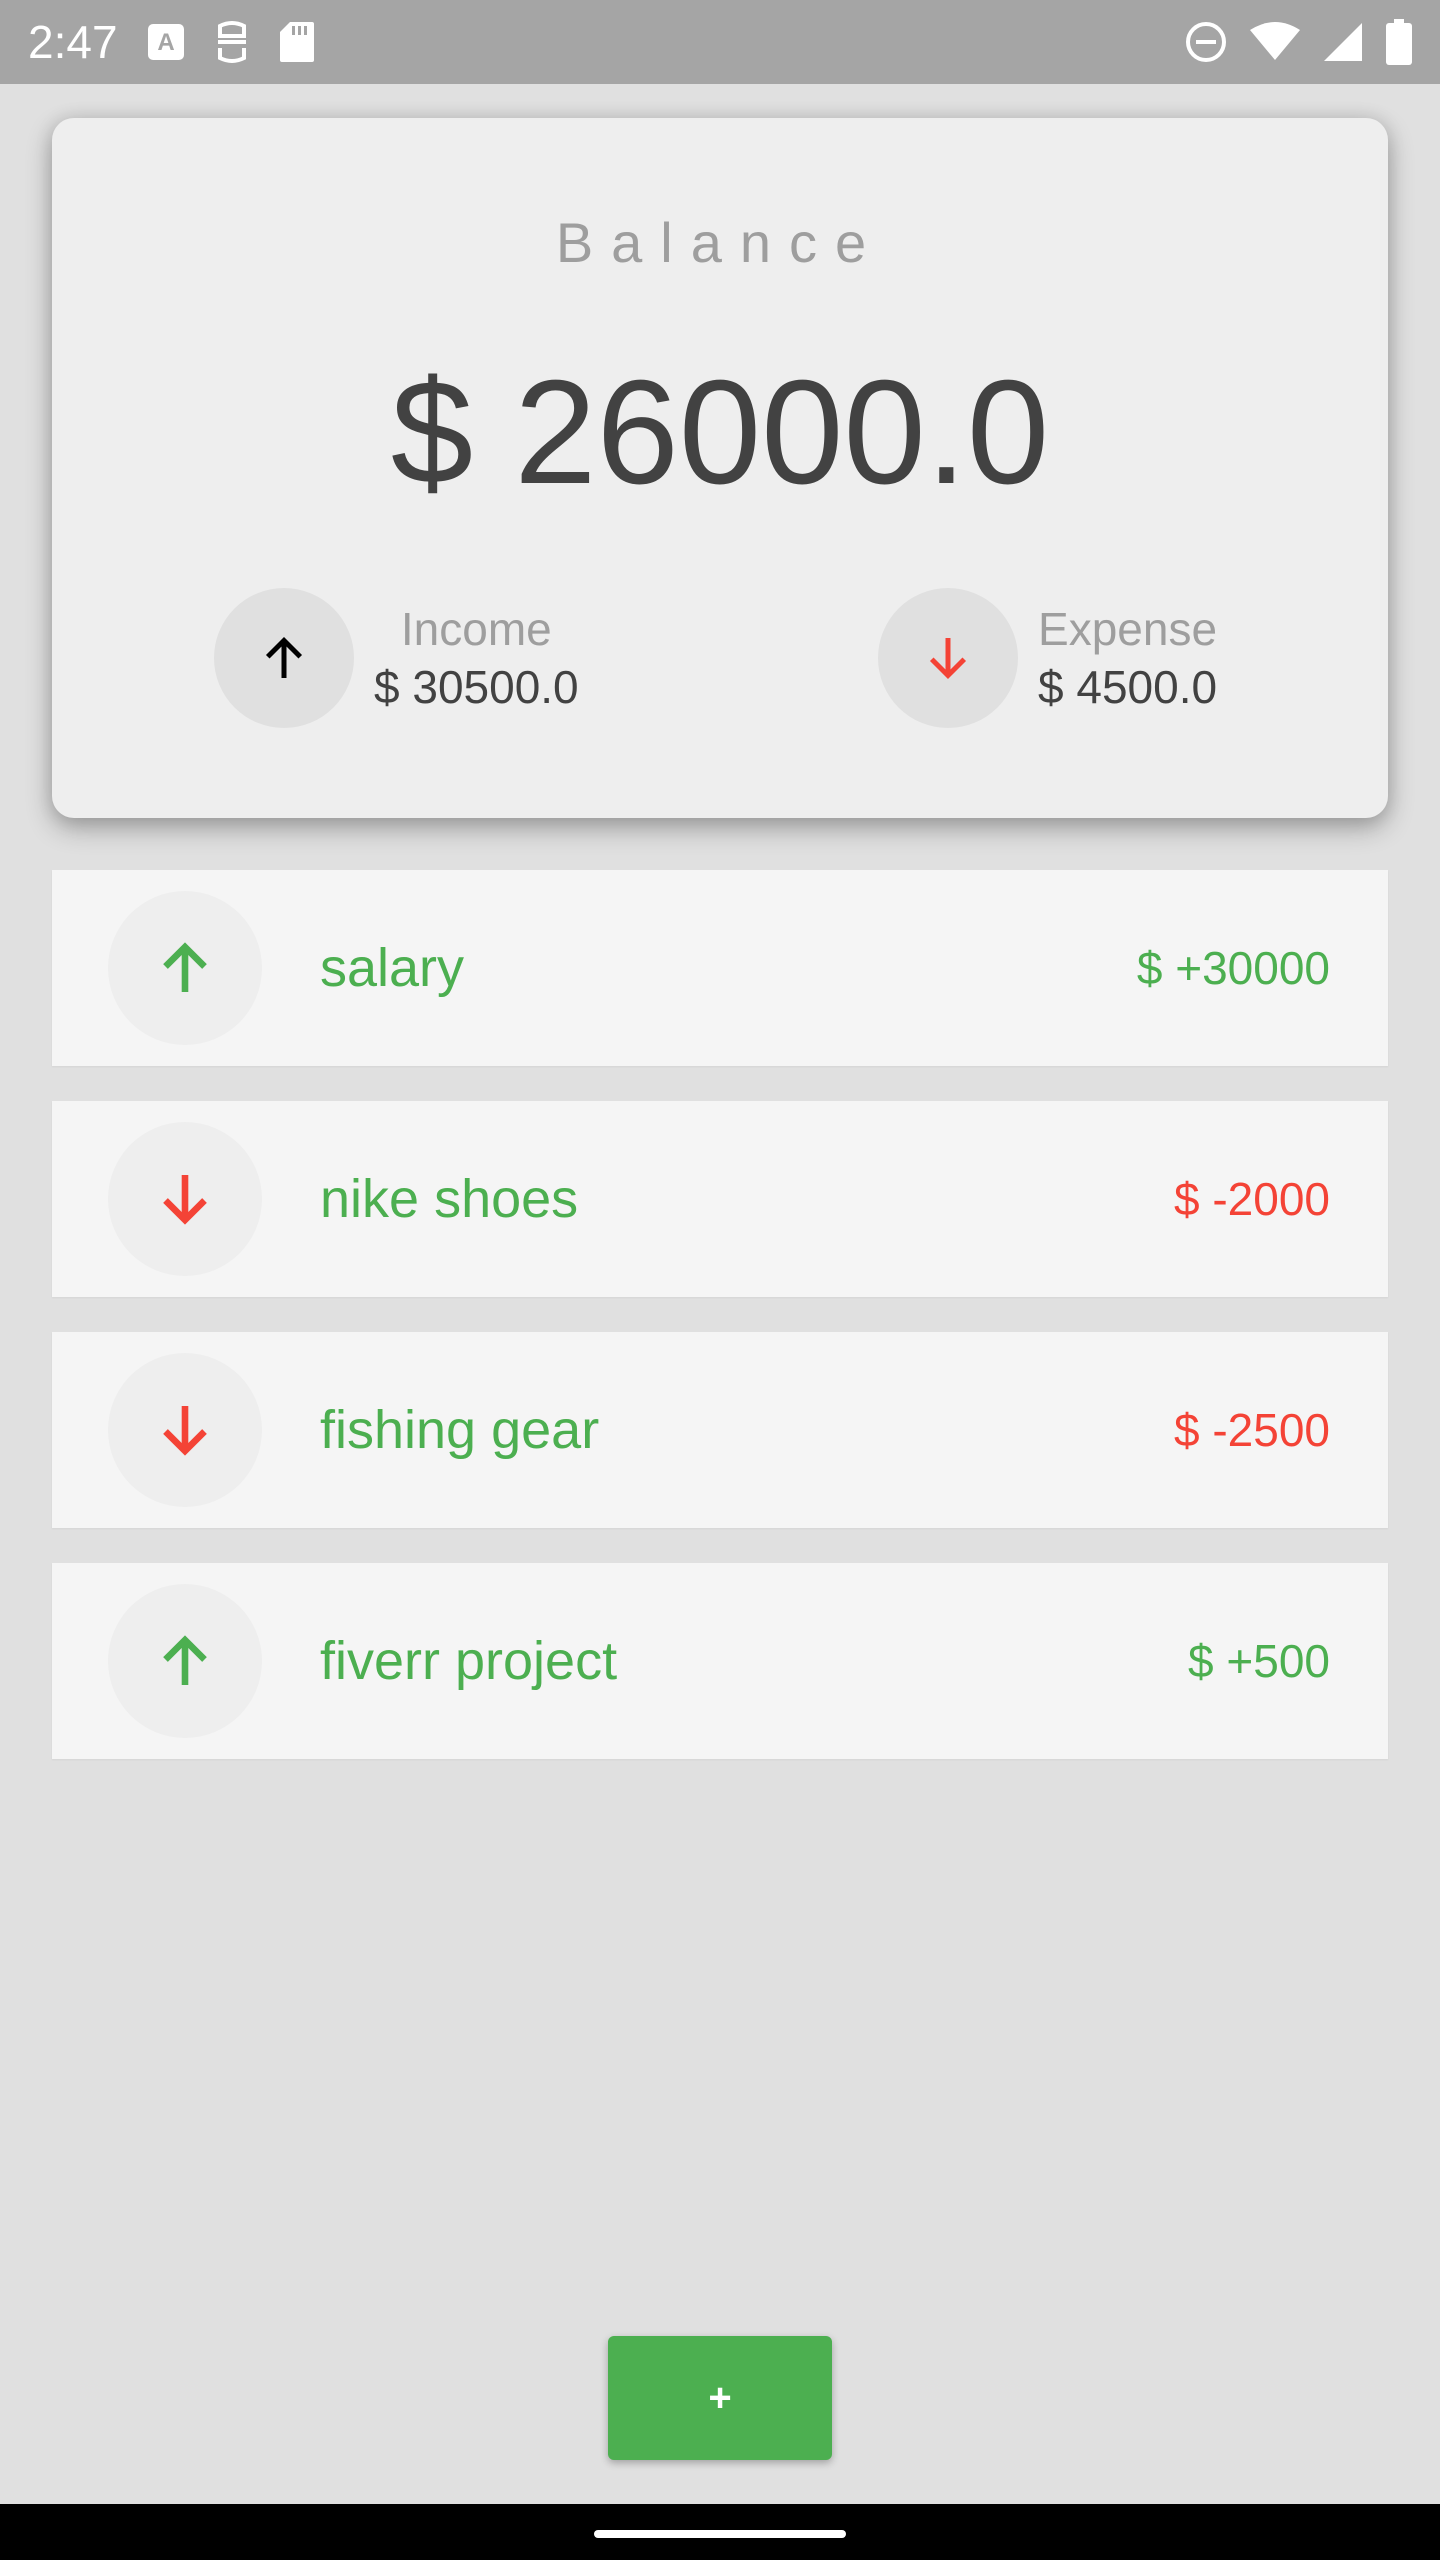 The image size is (1440, 2560). I want to click on robot-face-icon, so click(232, 42).